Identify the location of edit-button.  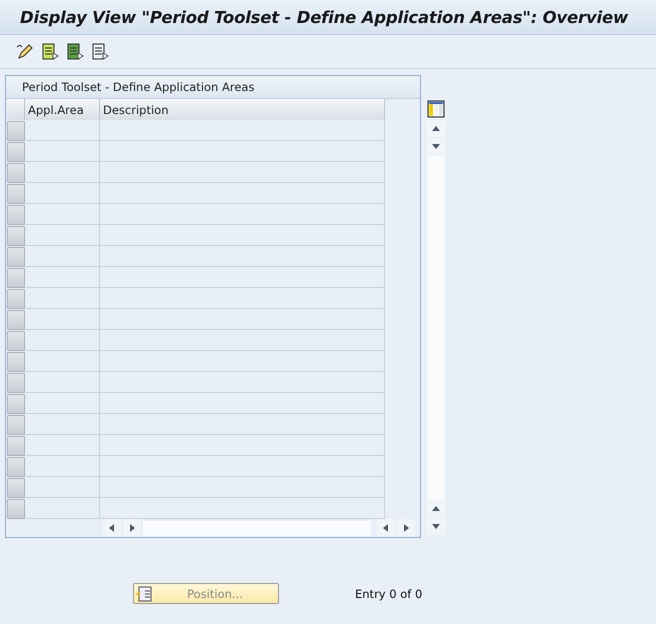
(25, 51).